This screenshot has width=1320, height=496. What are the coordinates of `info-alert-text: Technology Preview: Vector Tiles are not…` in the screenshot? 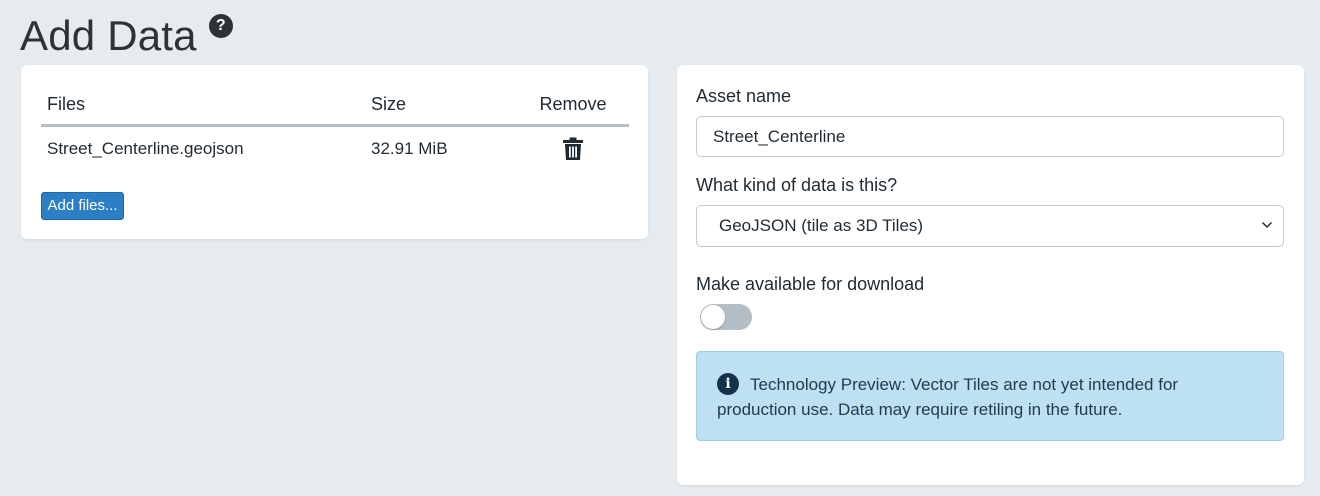 It's located at (948, 397).